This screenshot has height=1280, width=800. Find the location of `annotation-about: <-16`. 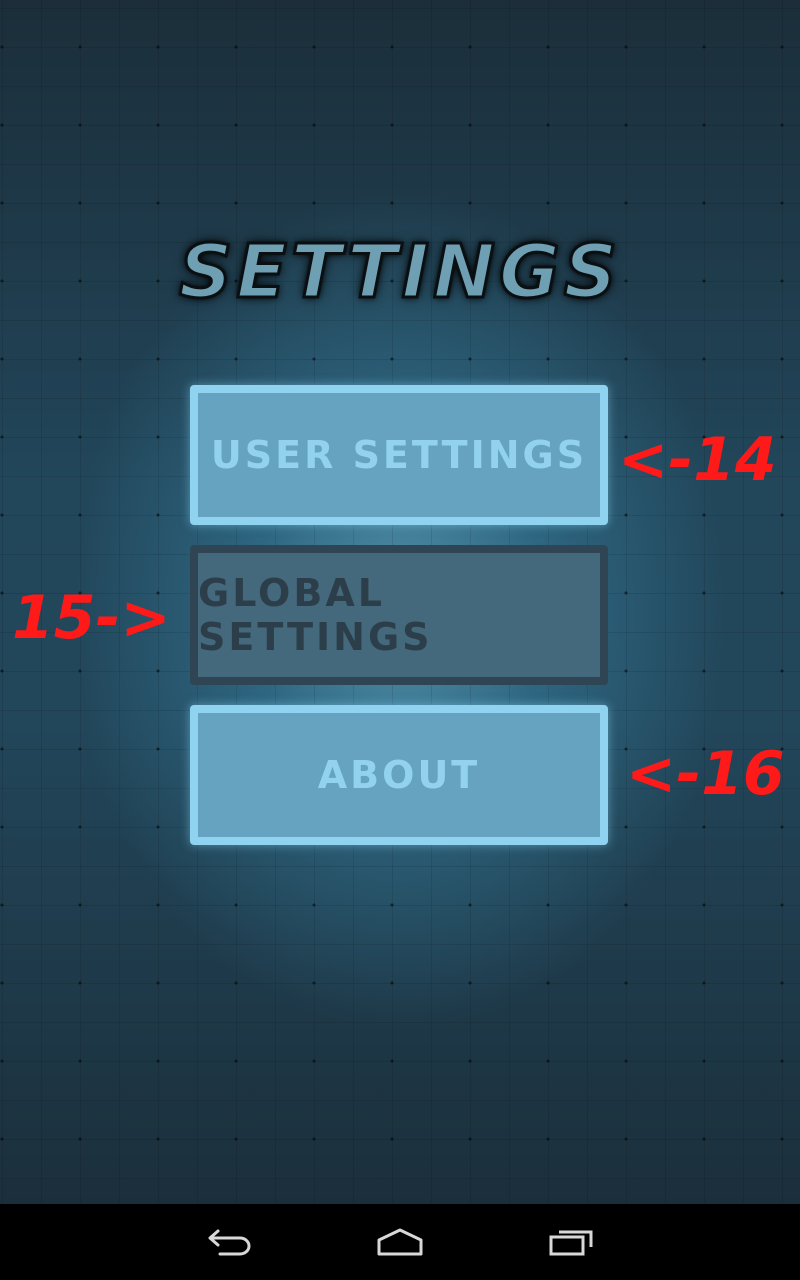

annotation-about: <-16 is located at coordinates (705, 774).